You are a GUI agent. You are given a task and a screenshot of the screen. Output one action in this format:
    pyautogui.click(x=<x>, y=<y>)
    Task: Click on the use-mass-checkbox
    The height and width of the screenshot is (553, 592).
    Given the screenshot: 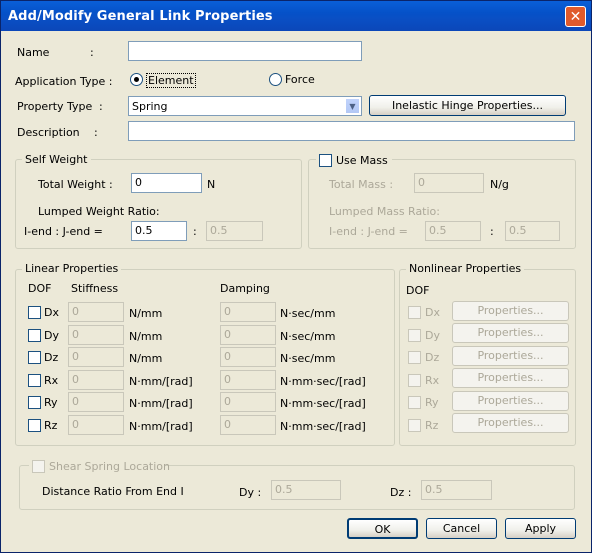 What is the action you would take?
    pyautogui.click(x=325, y=160)
    